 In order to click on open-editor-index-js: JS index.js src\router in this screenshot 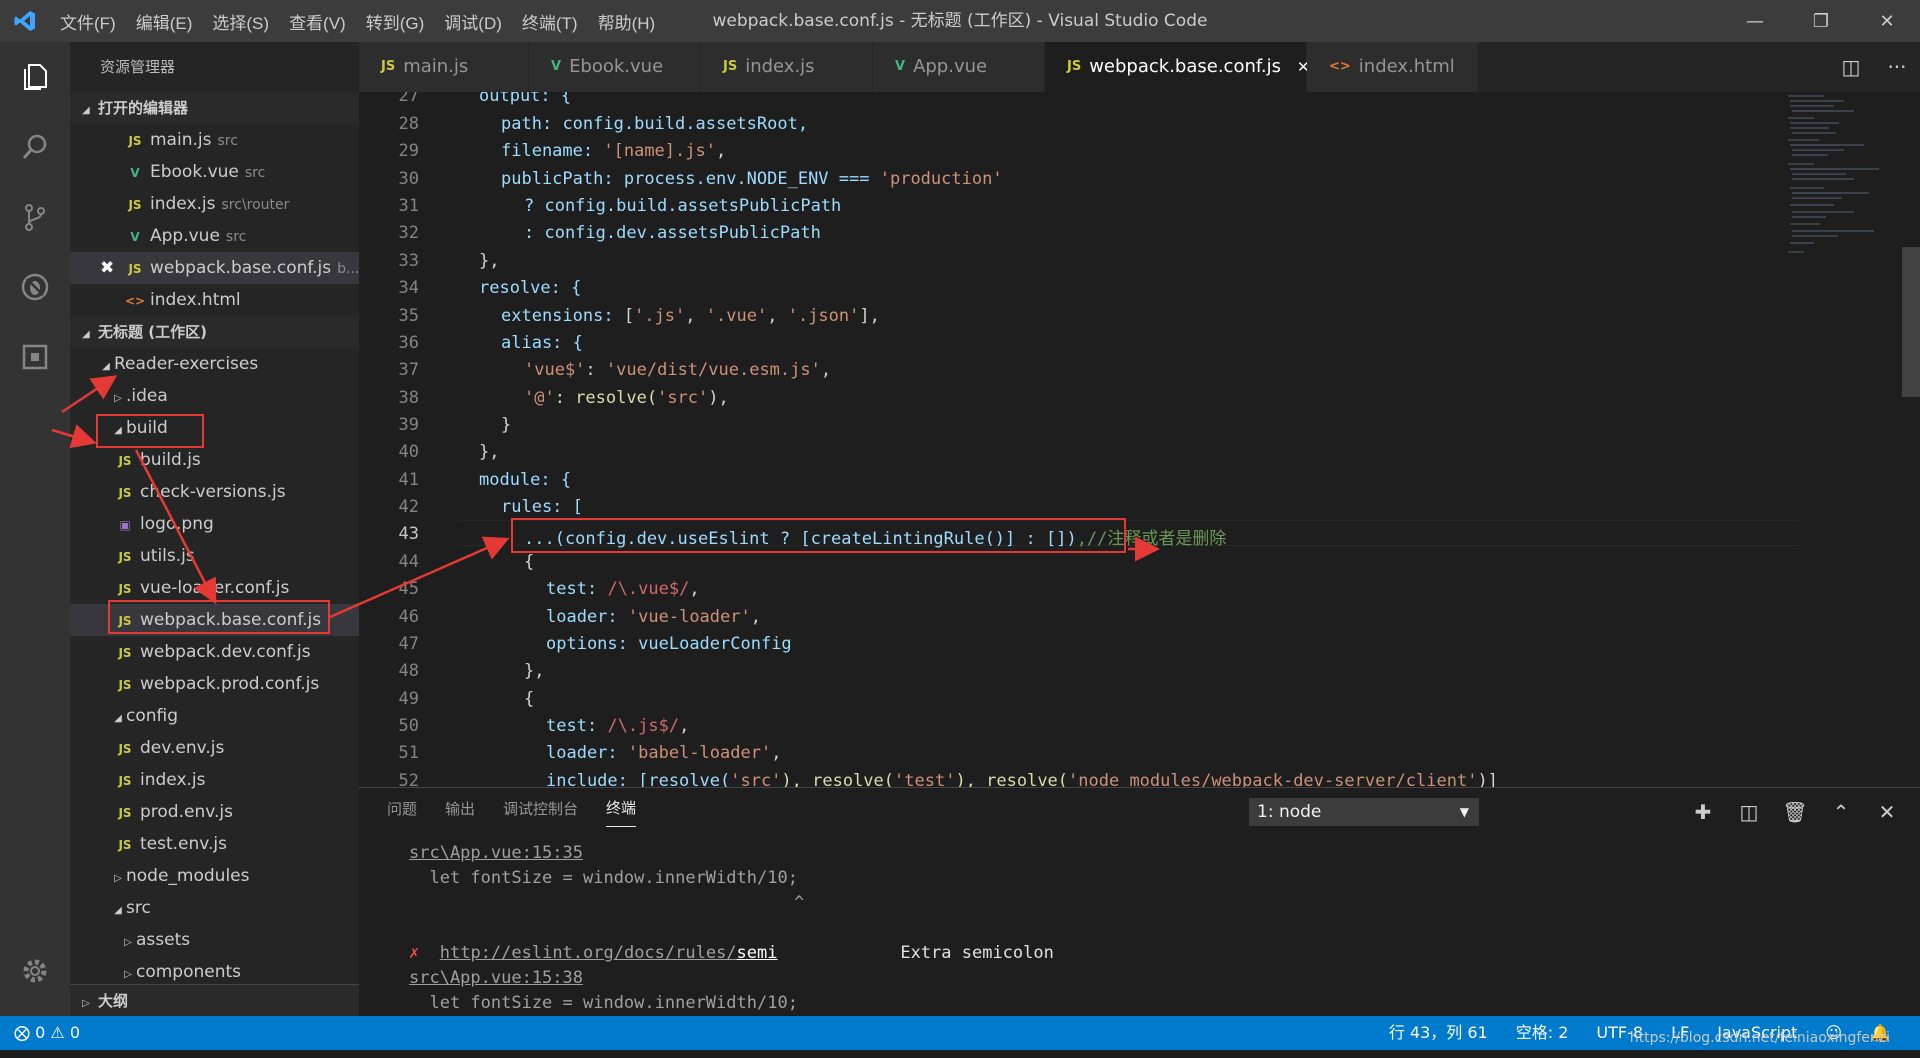, I will do `click(214, 204)`.